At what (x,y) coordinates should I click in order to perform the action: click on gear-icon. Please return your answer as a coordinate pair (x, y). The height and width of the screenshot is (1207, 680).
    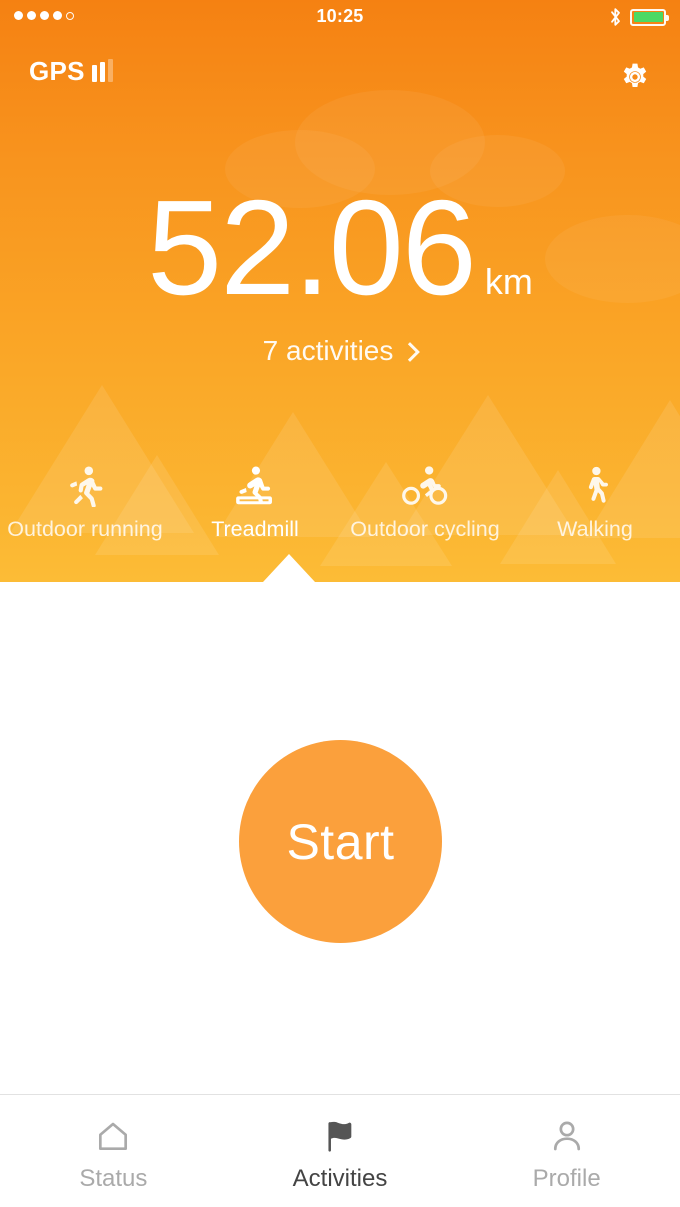
    Looking at the image, I should click on (635, 75).